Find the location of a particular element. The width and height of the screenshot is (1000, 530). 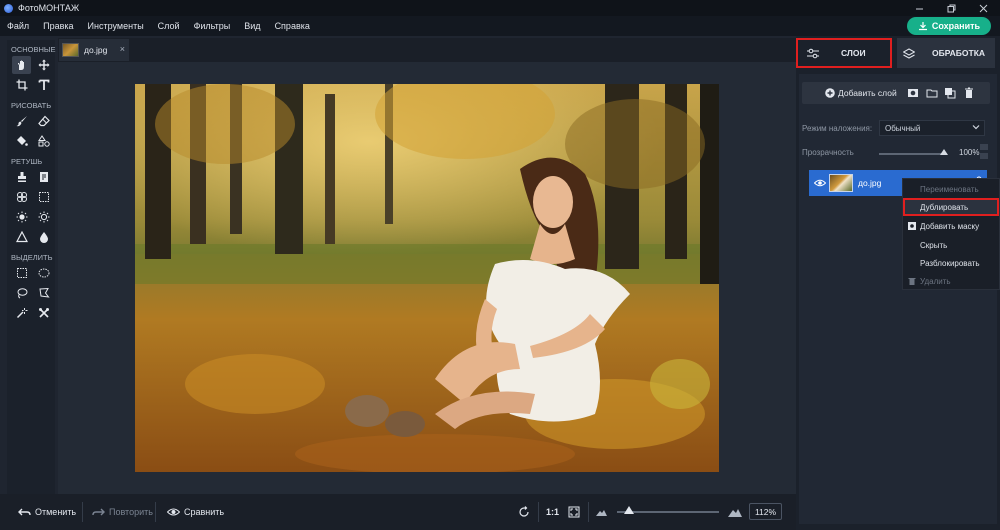

opacity-slider-thumb is located at coordinates (944, 152).